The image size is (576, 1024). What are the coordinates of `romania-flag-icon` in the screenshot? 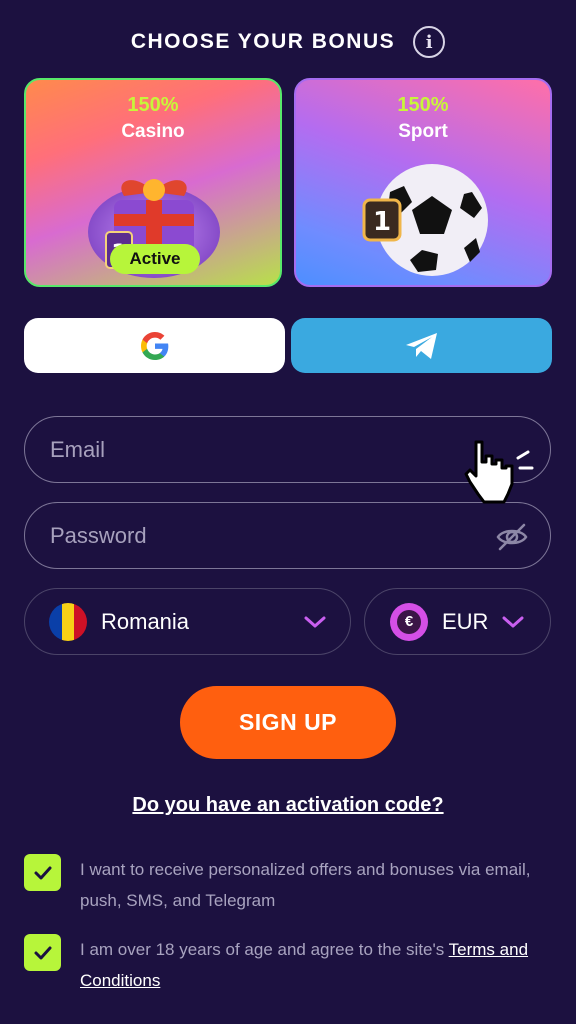 It's located at (68, 621).